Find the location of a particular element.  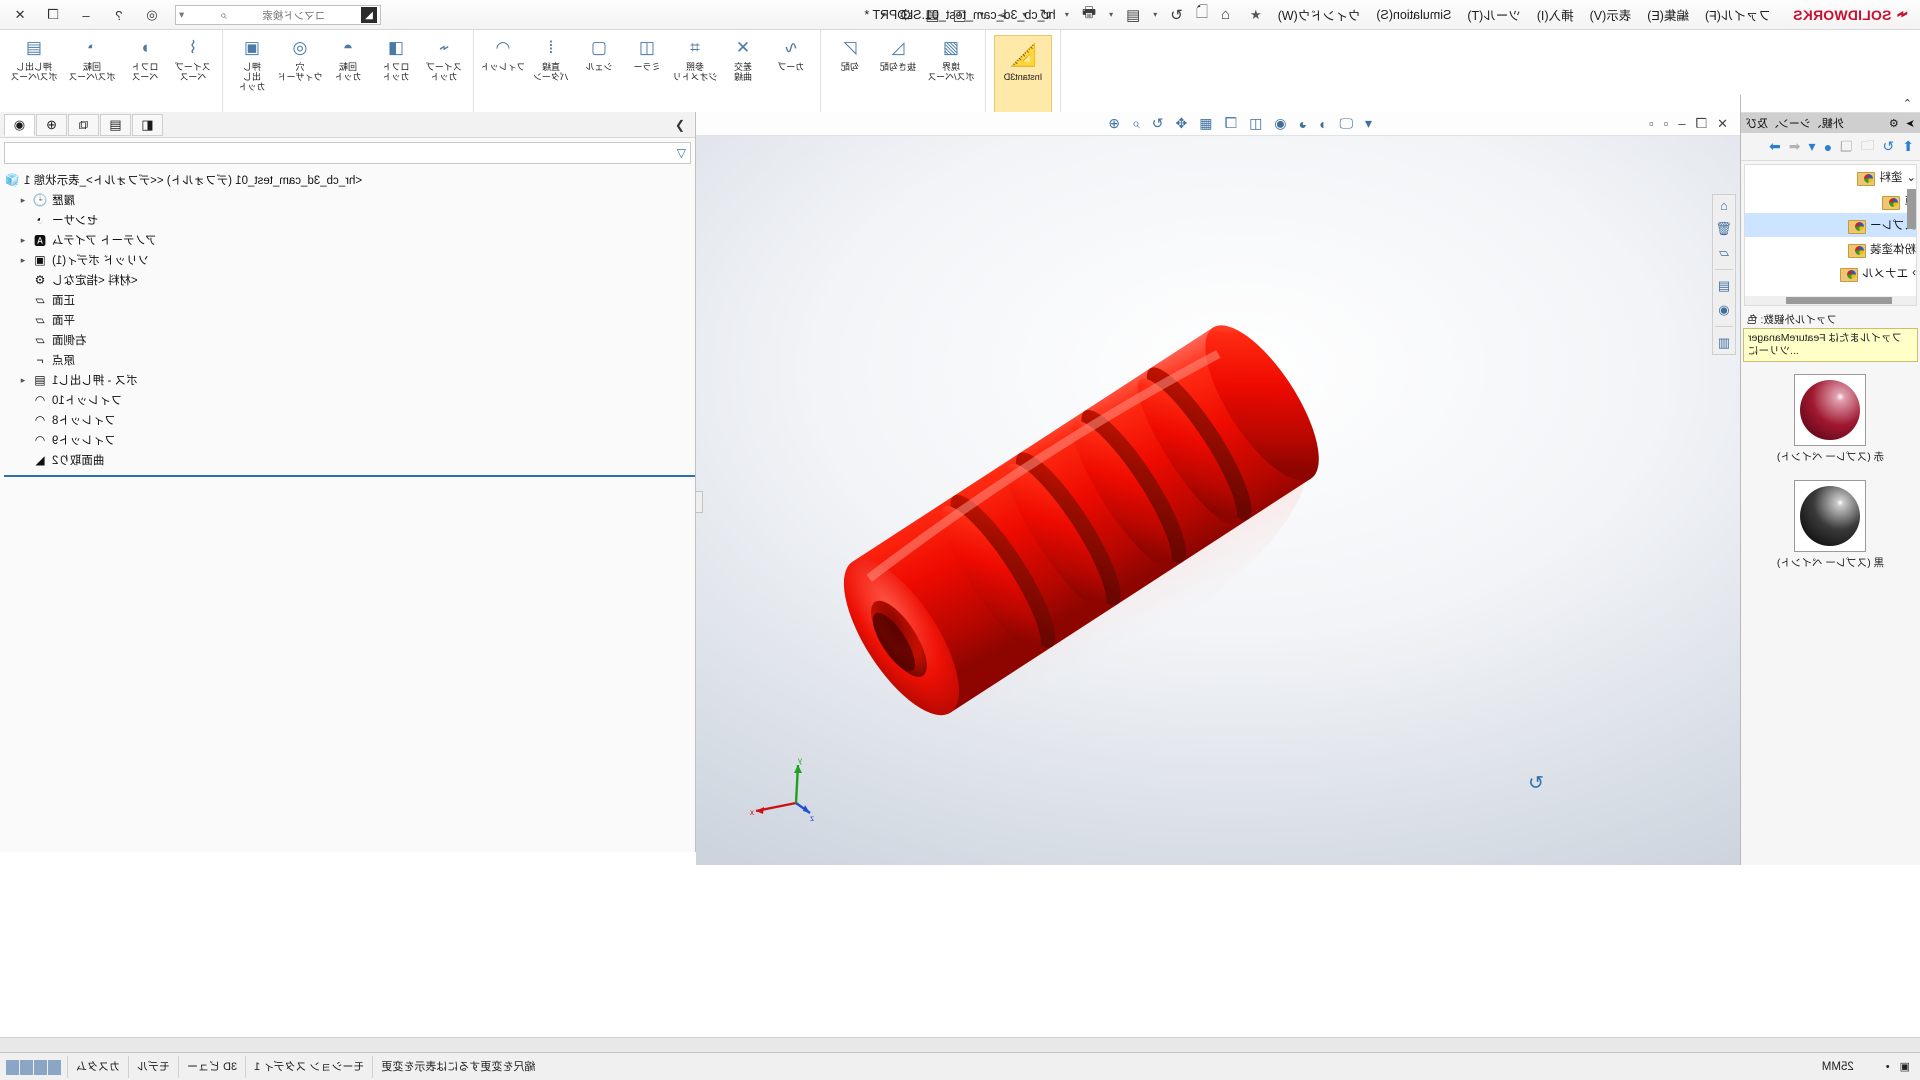

zoom-to-fit-icon: ⊕ is located at coordinates (1114, 123).